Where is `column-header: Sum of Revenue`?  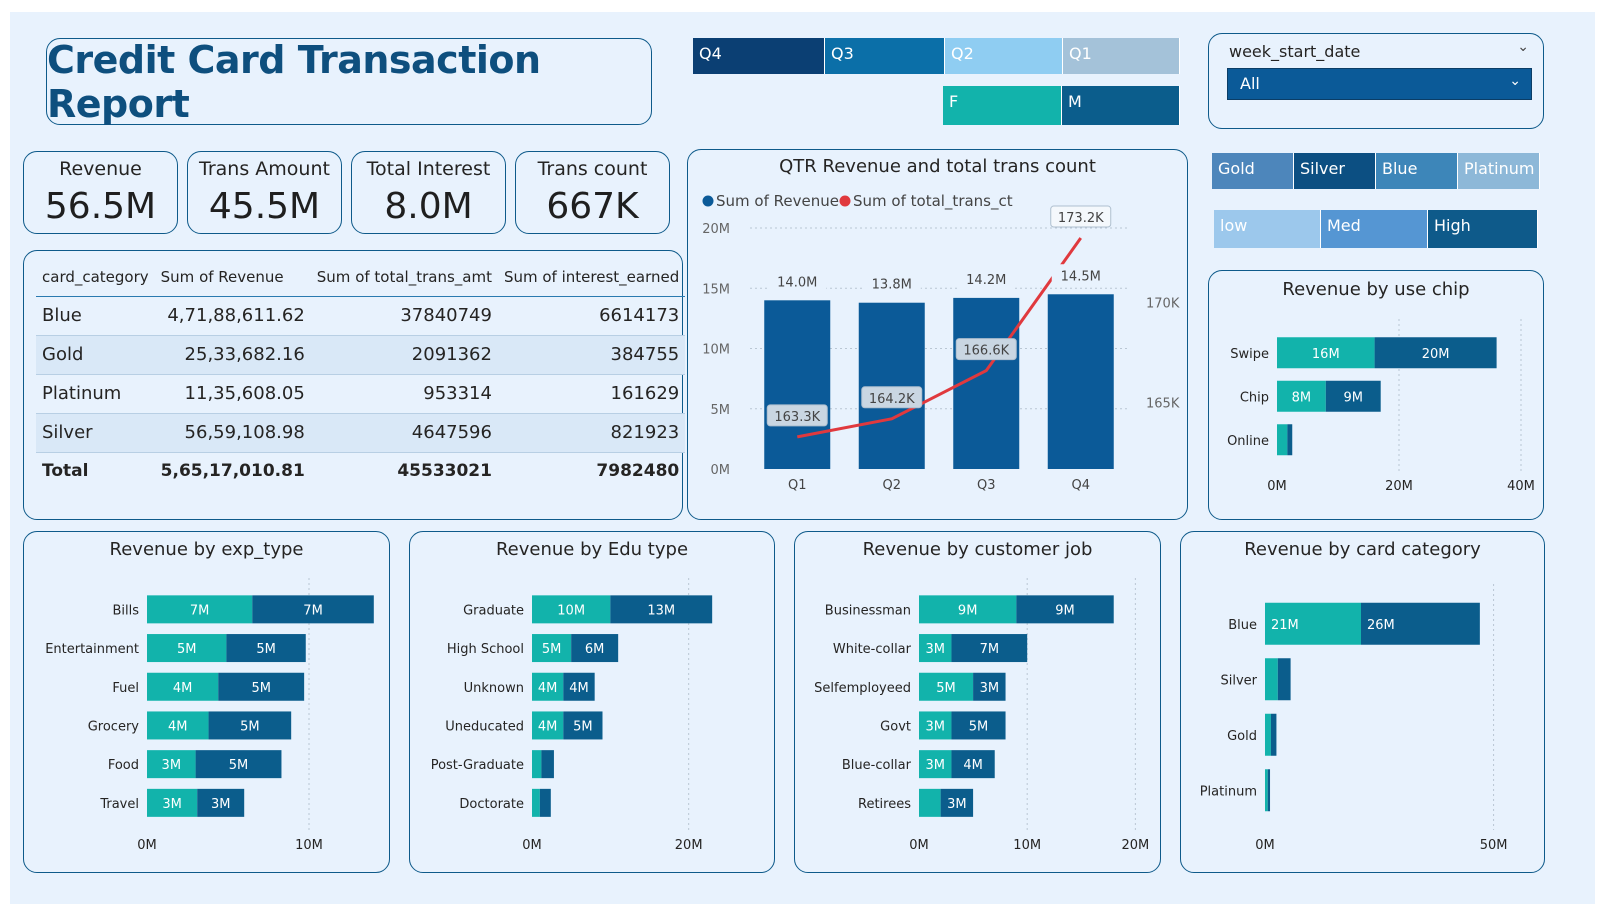 column-header: Sum of Revenue is located at coordinates (232, 278).